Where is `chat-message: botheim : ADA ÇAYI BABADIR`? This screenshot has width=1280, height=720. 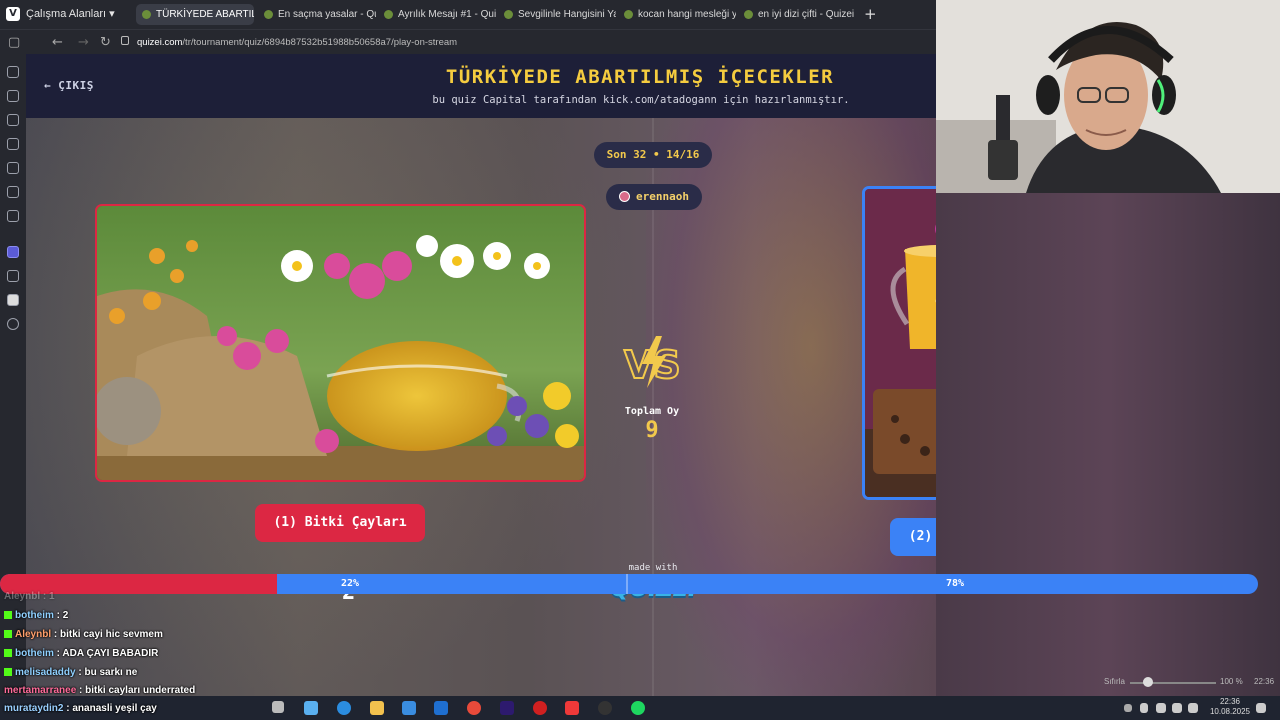 chat-message: botheim : ADA ÇAYI BABADIR is located at coordinates (81, 653).